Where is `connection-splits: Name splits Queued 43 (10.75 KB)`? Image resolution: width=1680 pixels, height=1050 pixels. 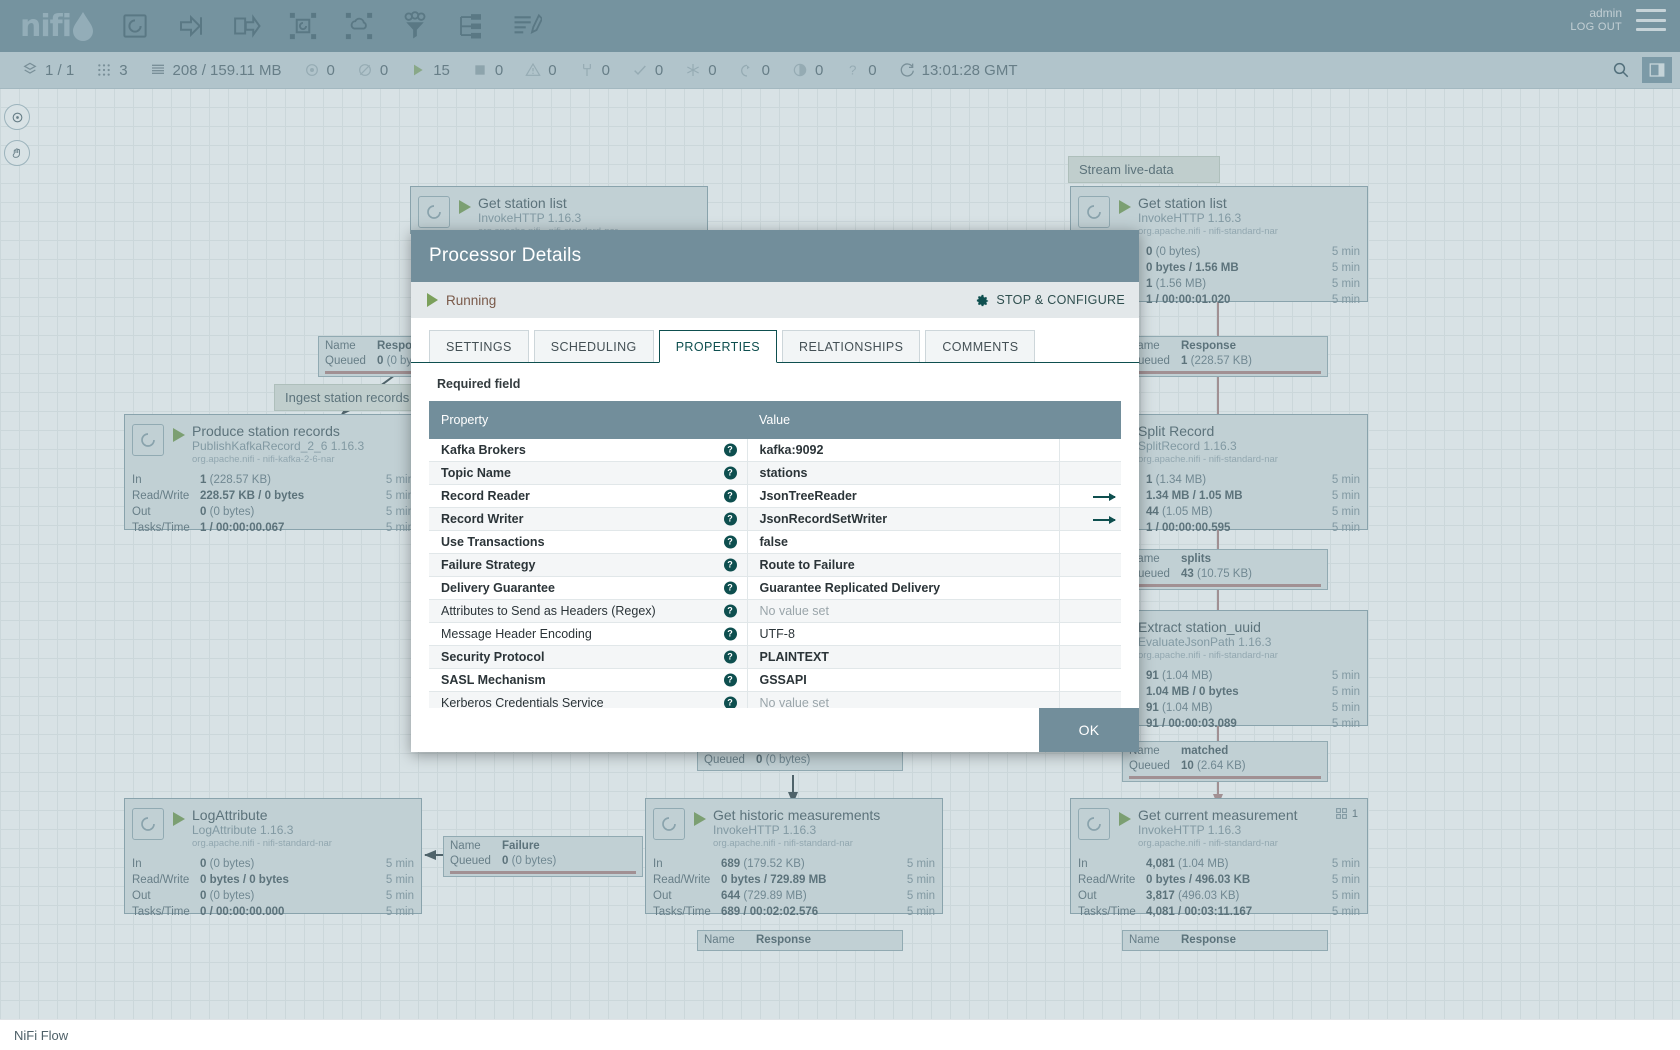 connection-splits: Name splits Queued 43 (10.75 KB) is located at coordinates (1225, 569).